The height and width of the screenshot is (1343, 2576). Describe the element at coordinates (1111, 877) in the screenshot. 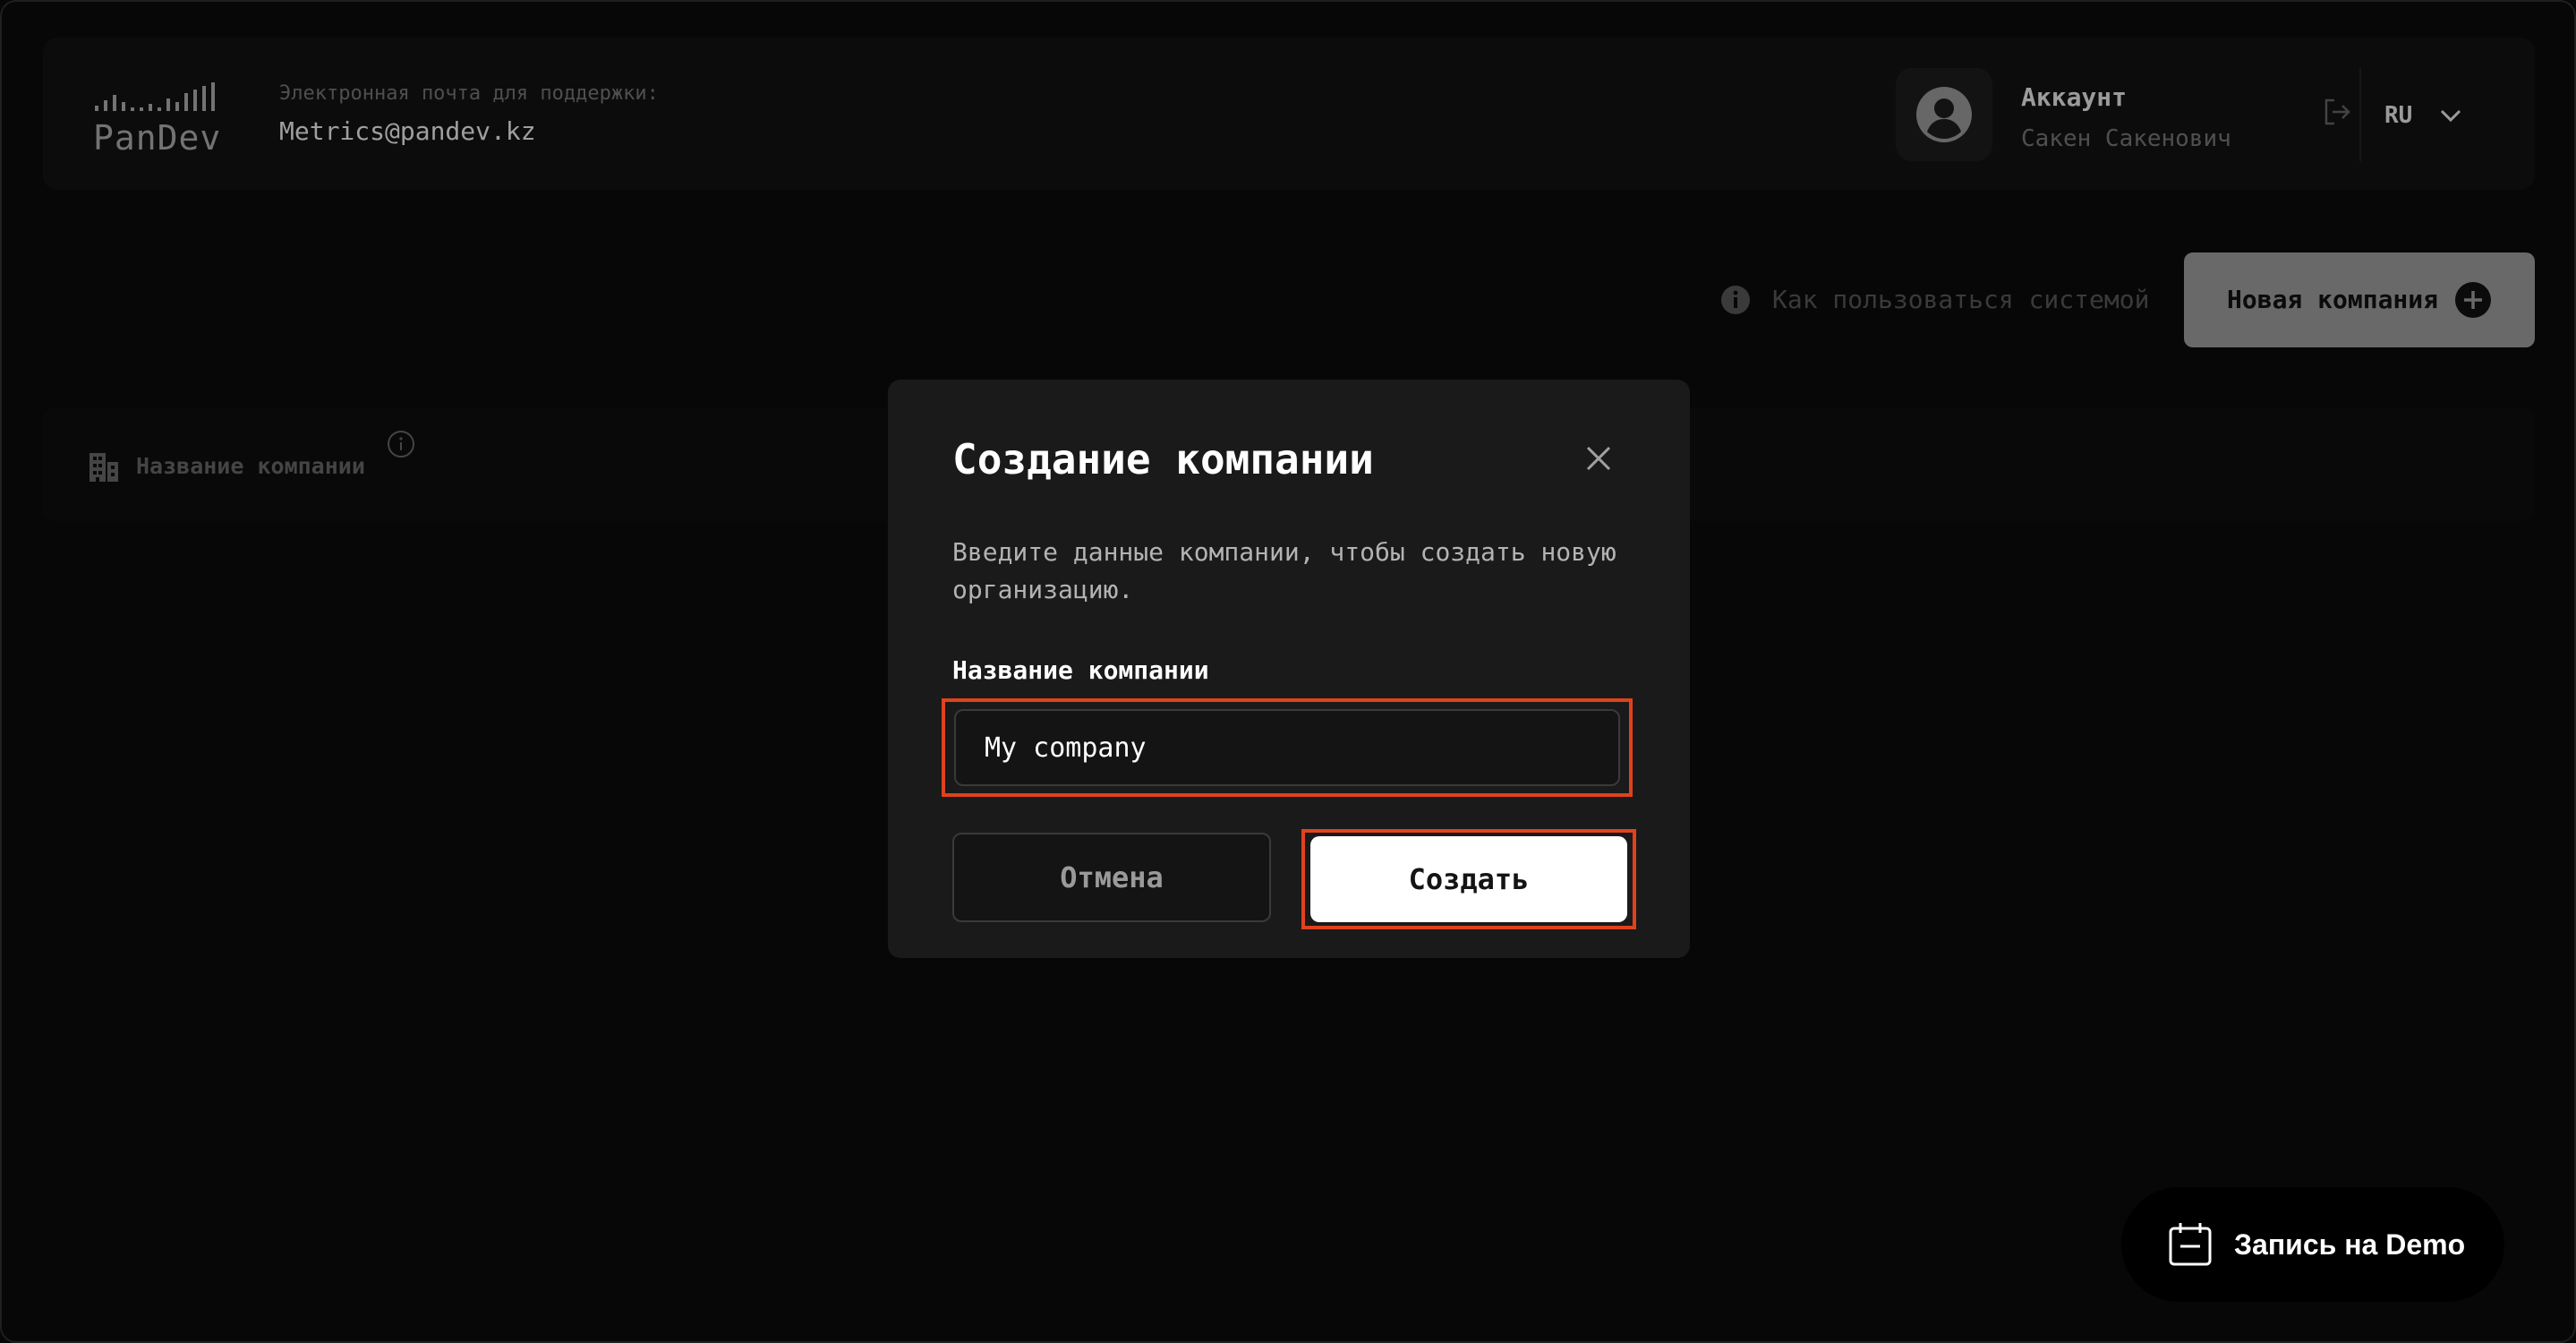

I see `cancel-button: Отмена` at that location.